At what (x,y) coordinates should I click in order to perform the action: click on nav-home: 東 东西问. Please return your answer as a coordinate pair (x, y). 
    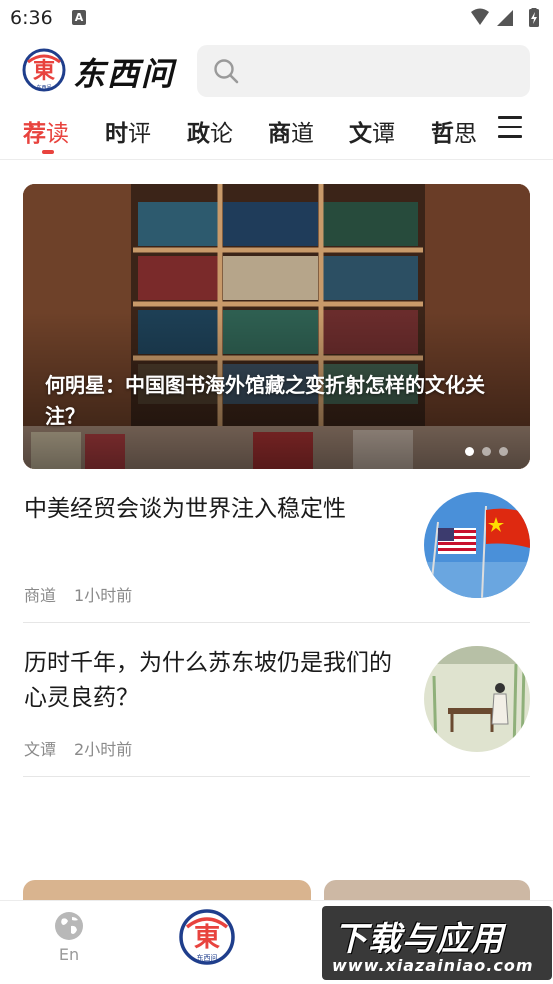
    Looking at the image, I should click on (207, 942).